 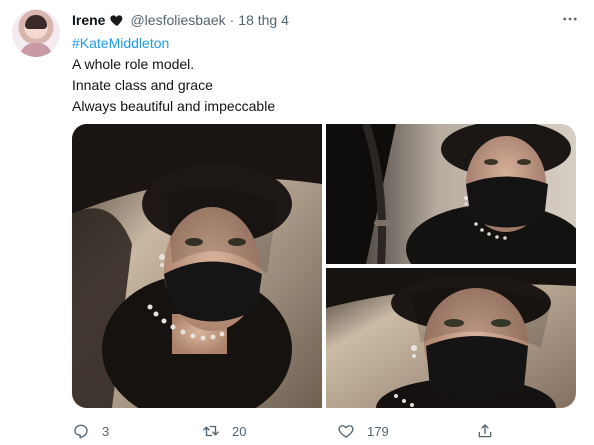 What do you see at coordinates (332, 431) in the screenshot?
I see `action-bar: 3 20 179` at bounding box center [332, 431].